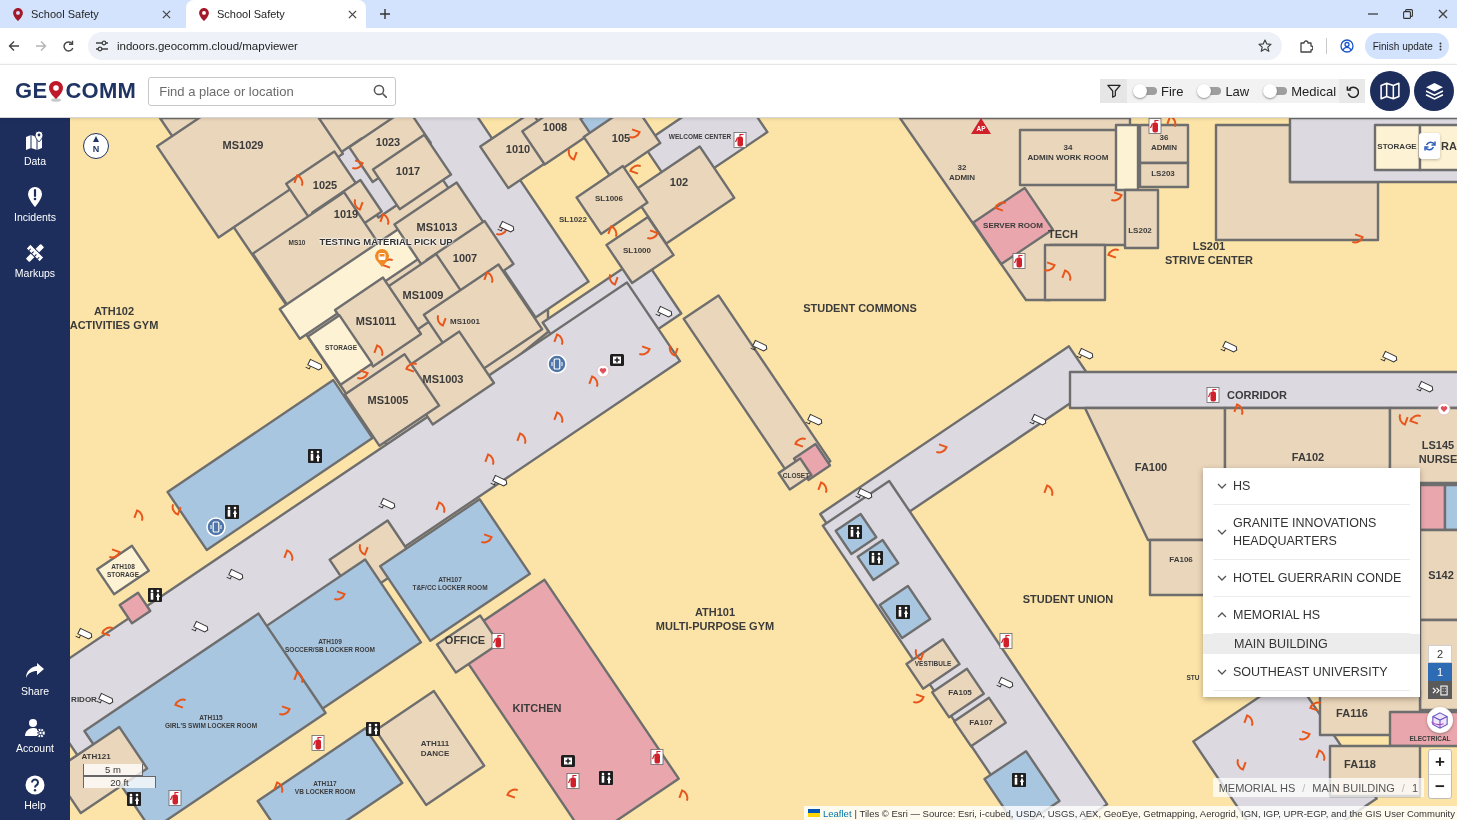  I want to click on sidebar-item: Data, so click(35, 149).